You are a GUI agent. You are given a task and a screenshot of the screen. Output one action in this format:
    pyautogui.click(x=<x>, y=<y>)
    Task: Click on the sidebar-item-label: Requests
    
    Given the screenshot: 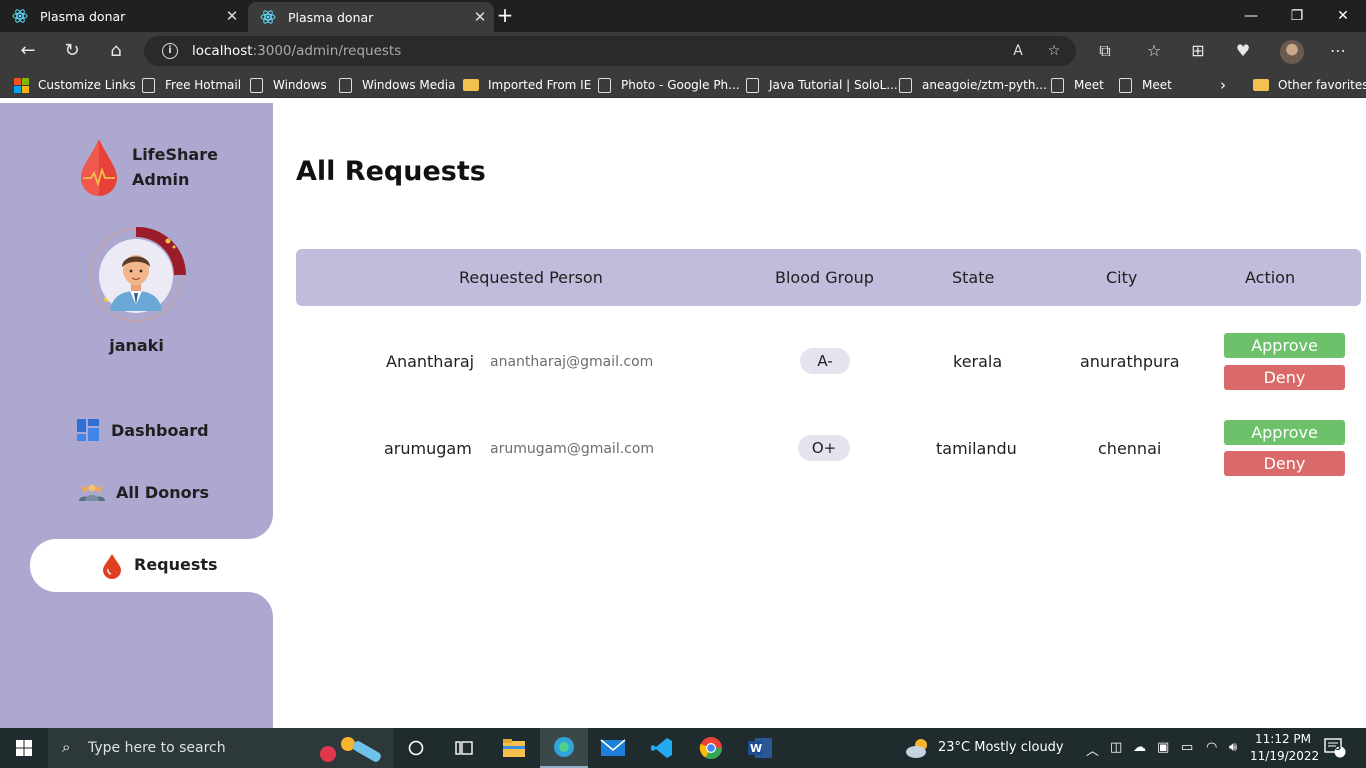 What is the action you would take?
    pyautogui.click(x=176, y=564)
    